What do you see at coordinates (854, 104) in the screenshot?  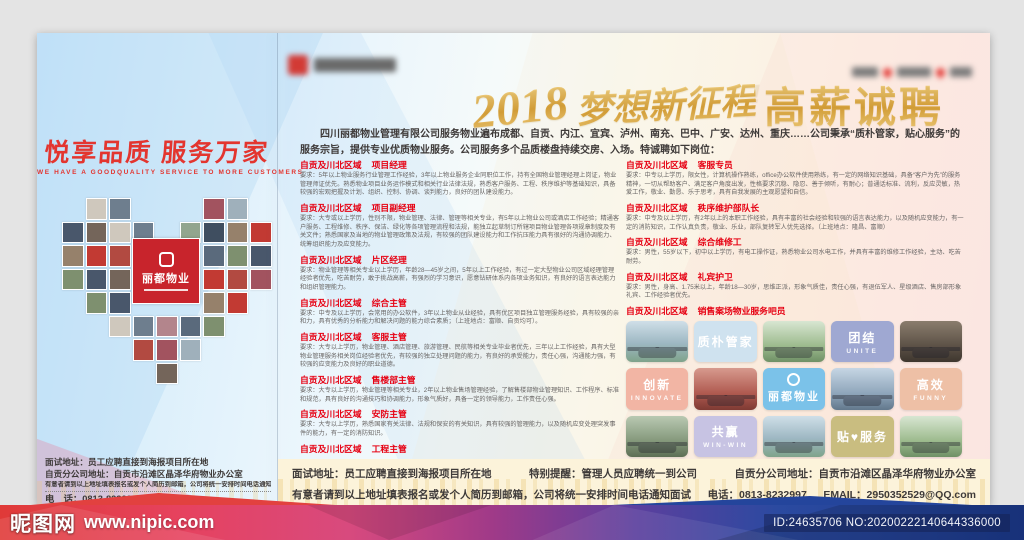 I see `headline-main: 高薪诚聘` at bounding box center [854, 104].